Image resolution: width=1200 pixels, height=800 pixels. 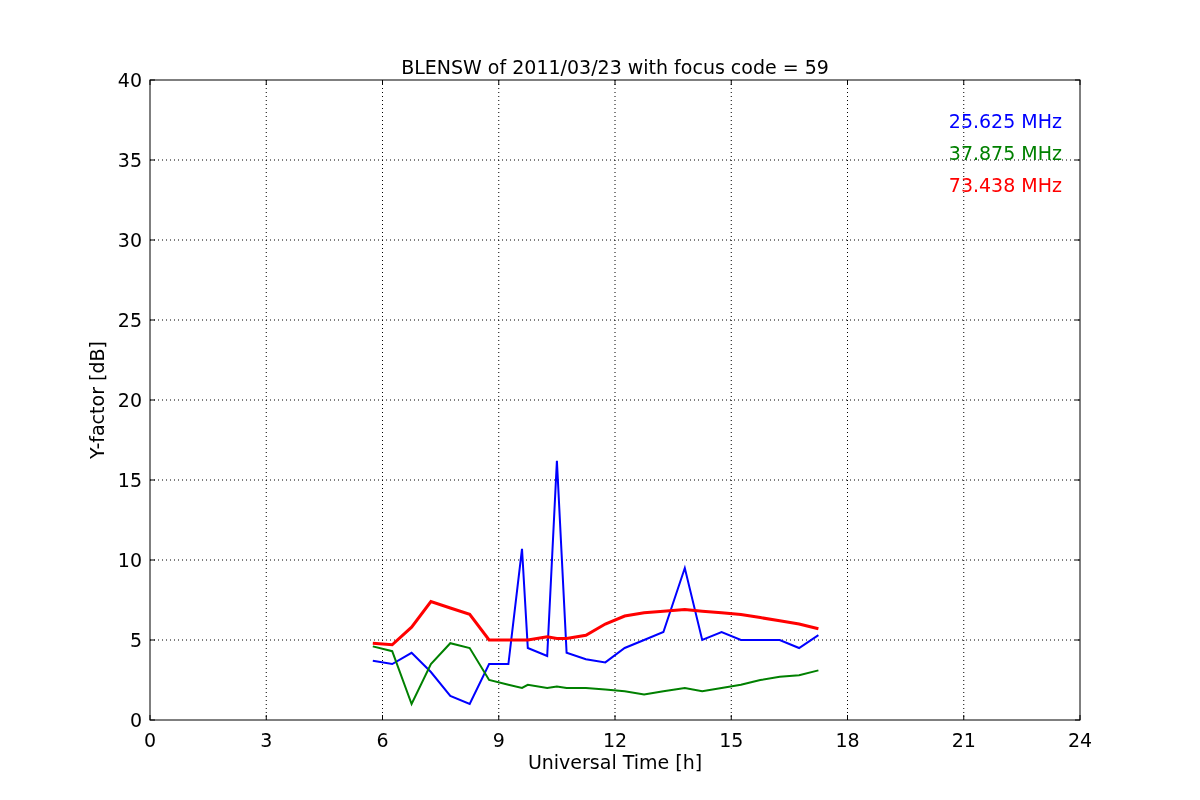 What do you see at coordinates (1080, 740) in the screenshot?
I see `x-tick-label: 24` at bounding box center [1080, 740].